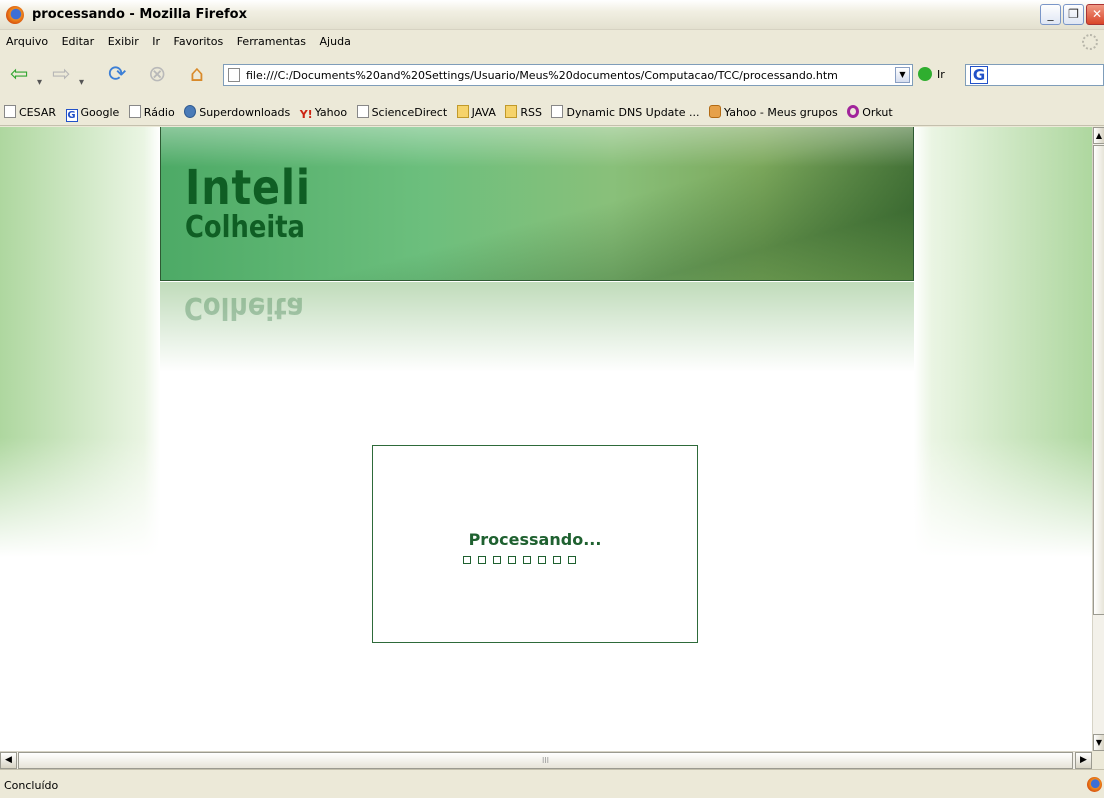 This screenshot has height=798, width=1104. Describe the element at coordinates (78, 41) in the screenshot. I see `menu-editar: Editar` at that location.